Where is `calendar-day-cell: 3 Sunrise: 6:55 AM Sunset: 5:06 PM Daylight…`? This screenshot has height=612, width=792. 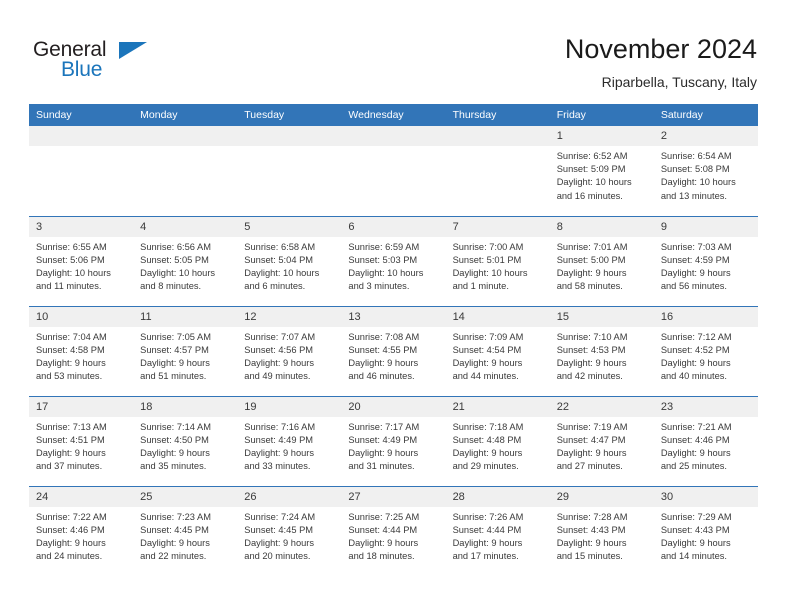
calendar-day-cell: 3 Sunrise: 6:55 AM Sunset: 5:06 PM Daylight… is located at coordinates (81, 260).